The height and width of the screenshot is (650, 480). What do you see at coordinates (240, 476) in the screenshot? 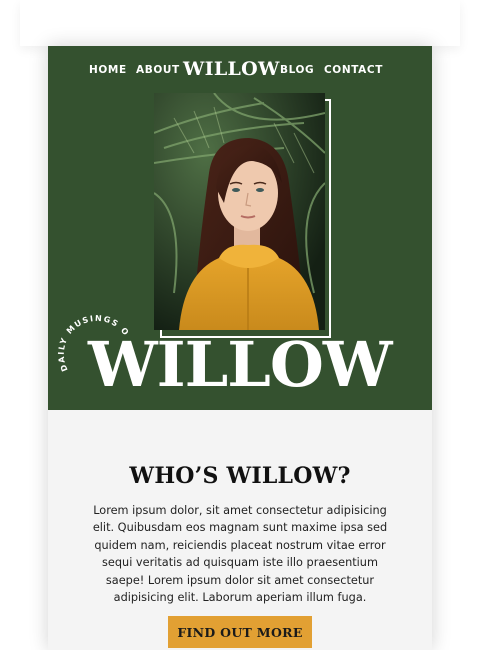
I see `about-heading: WHO’S WILLOW?` at bounding box center [240, 476].